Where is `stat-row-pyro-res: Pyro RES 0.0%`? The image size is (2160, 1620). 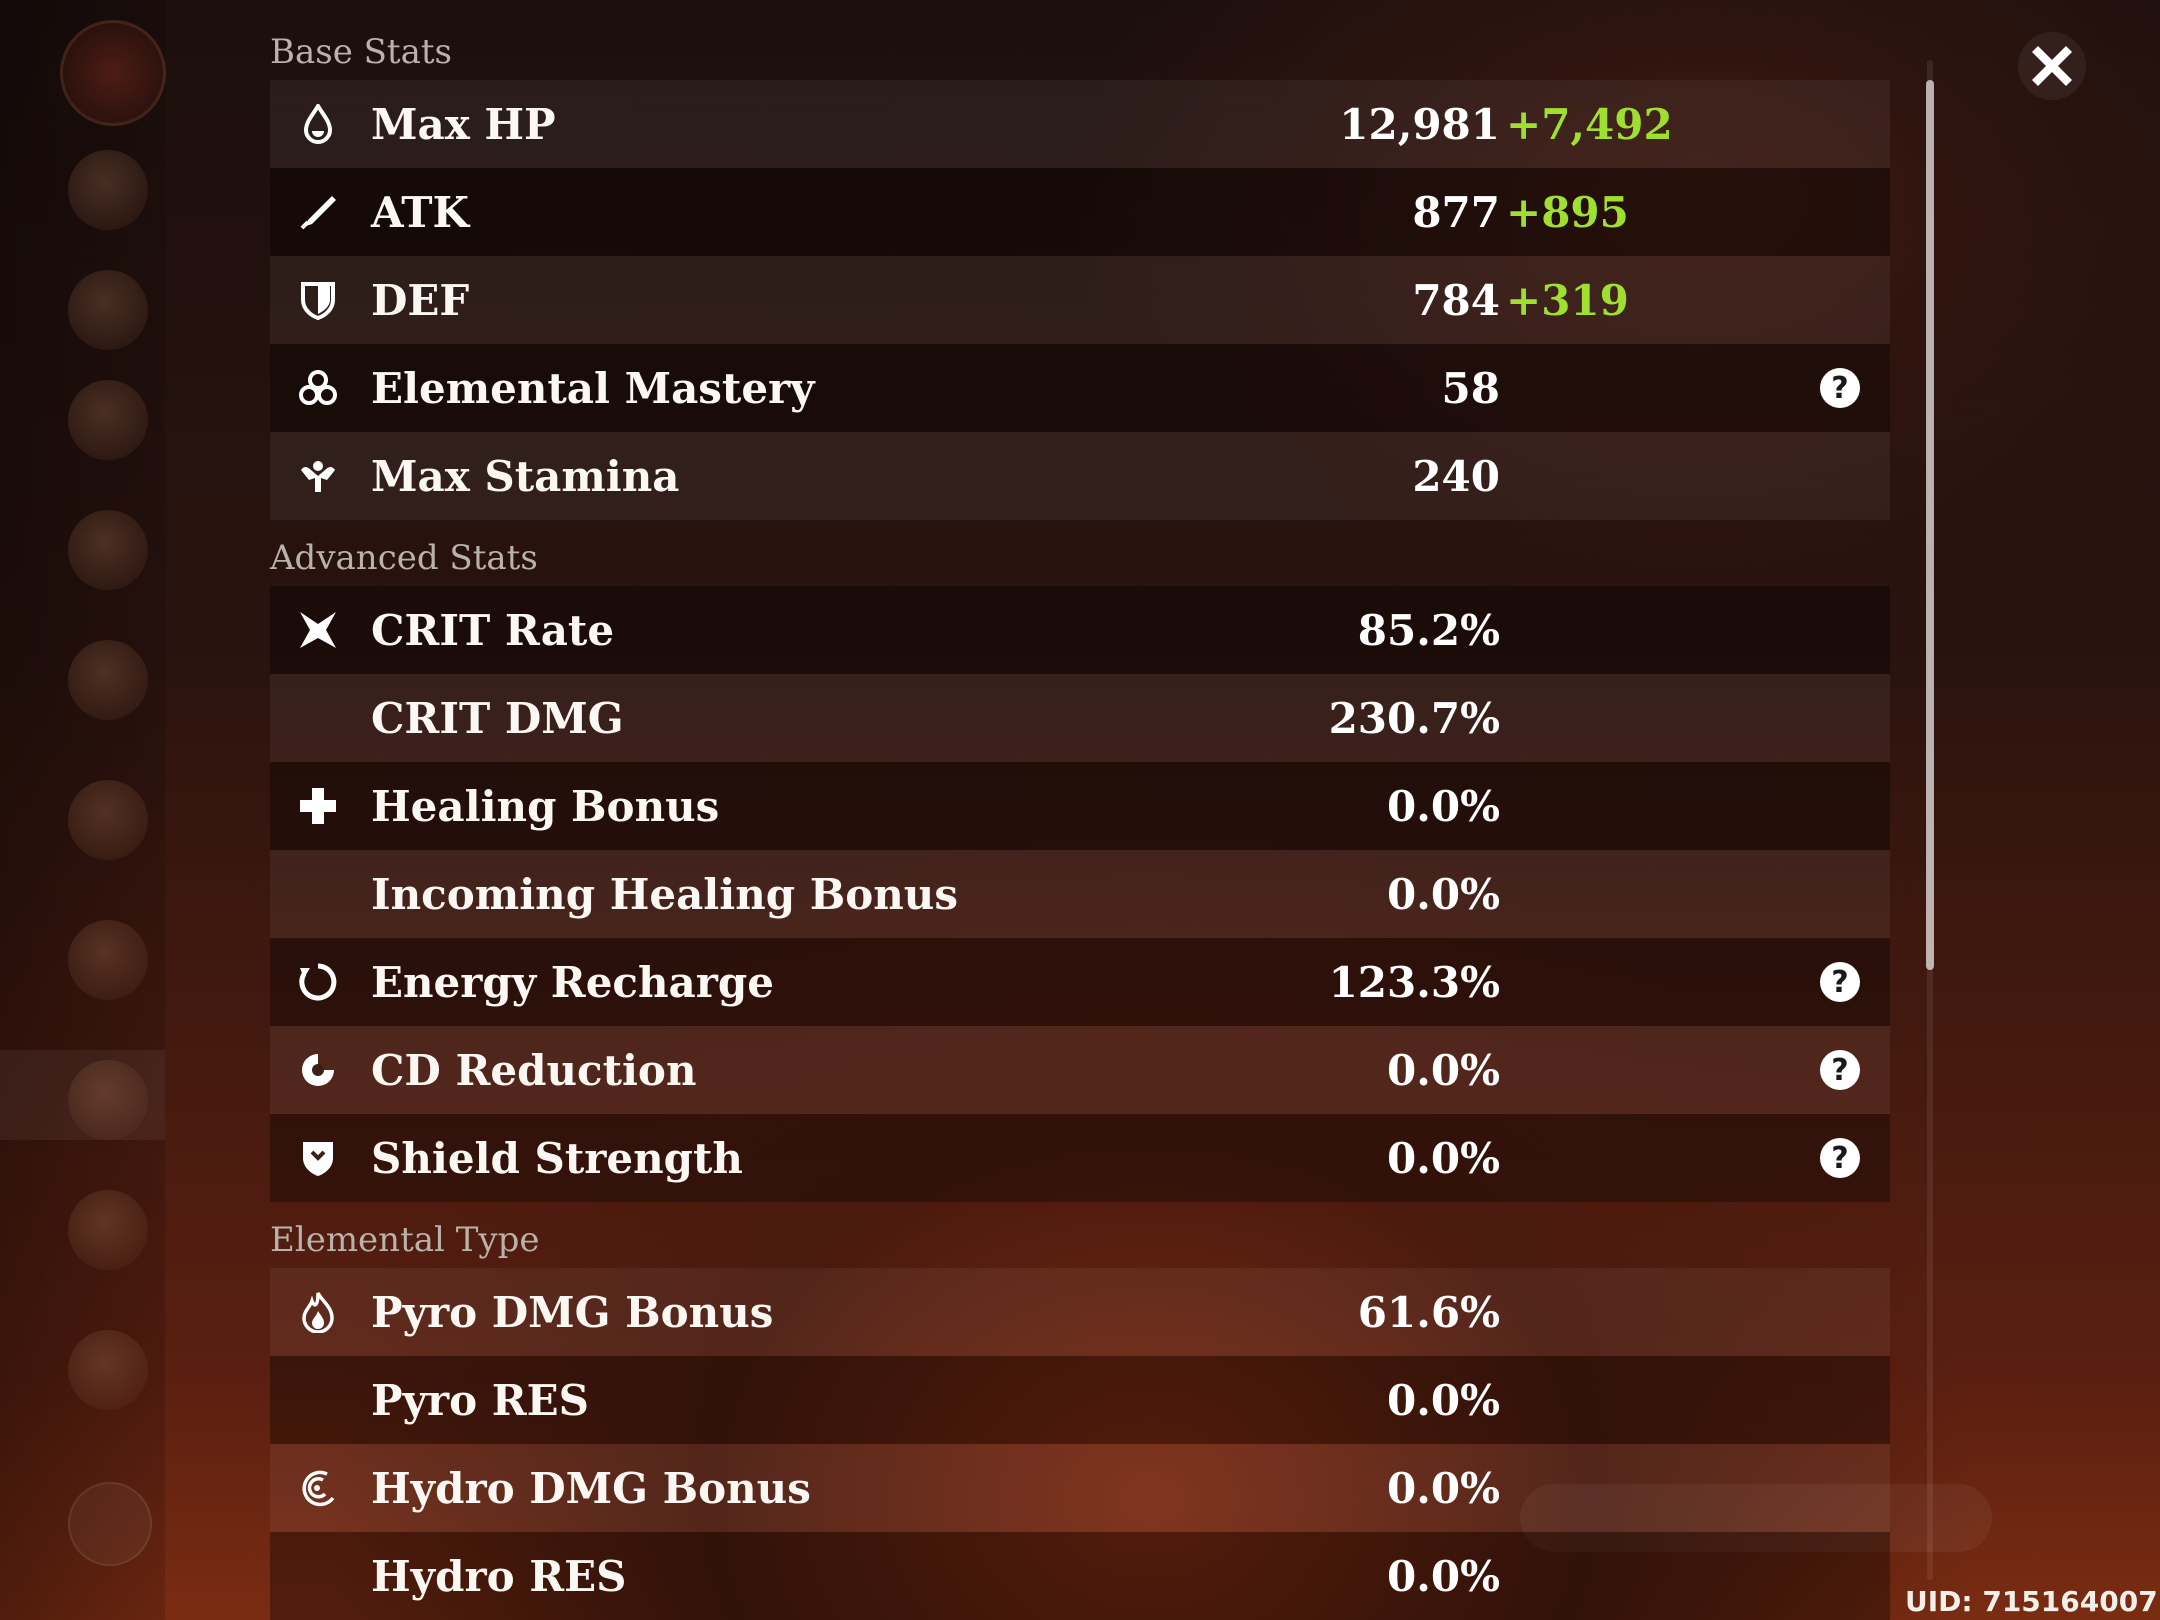 stat-row-pyro-res: Pyro RES 0.0% is located at coordinates (1080, 1400).